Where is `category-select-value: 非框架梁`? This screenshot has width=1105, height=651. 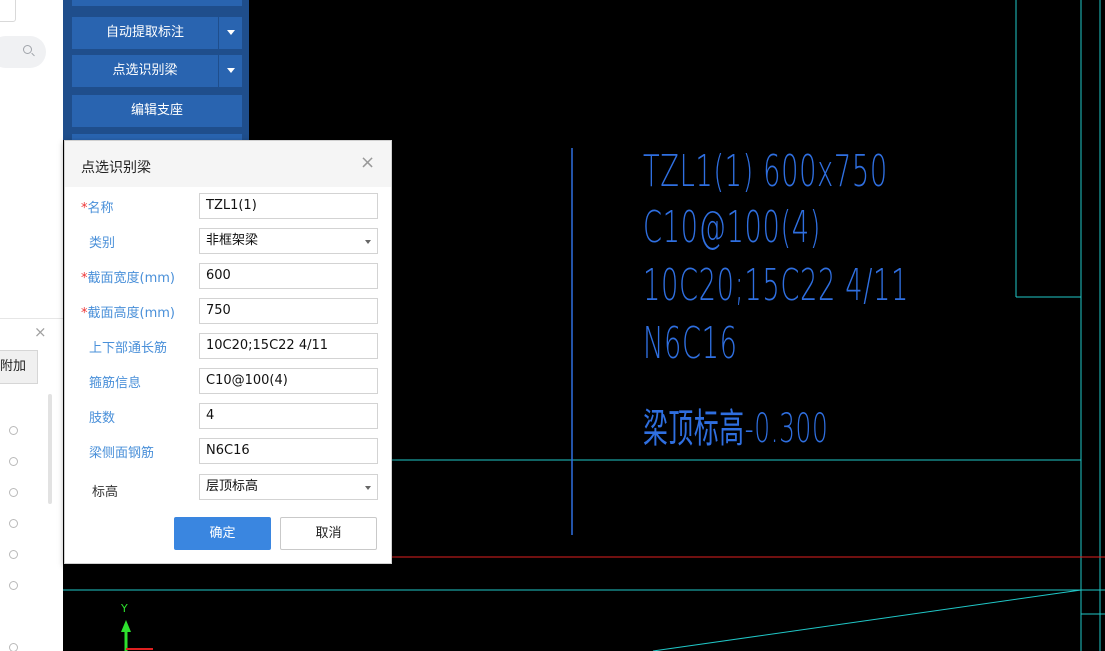
category-select-value: 非框架梁 is located at coordinates (232, 240).